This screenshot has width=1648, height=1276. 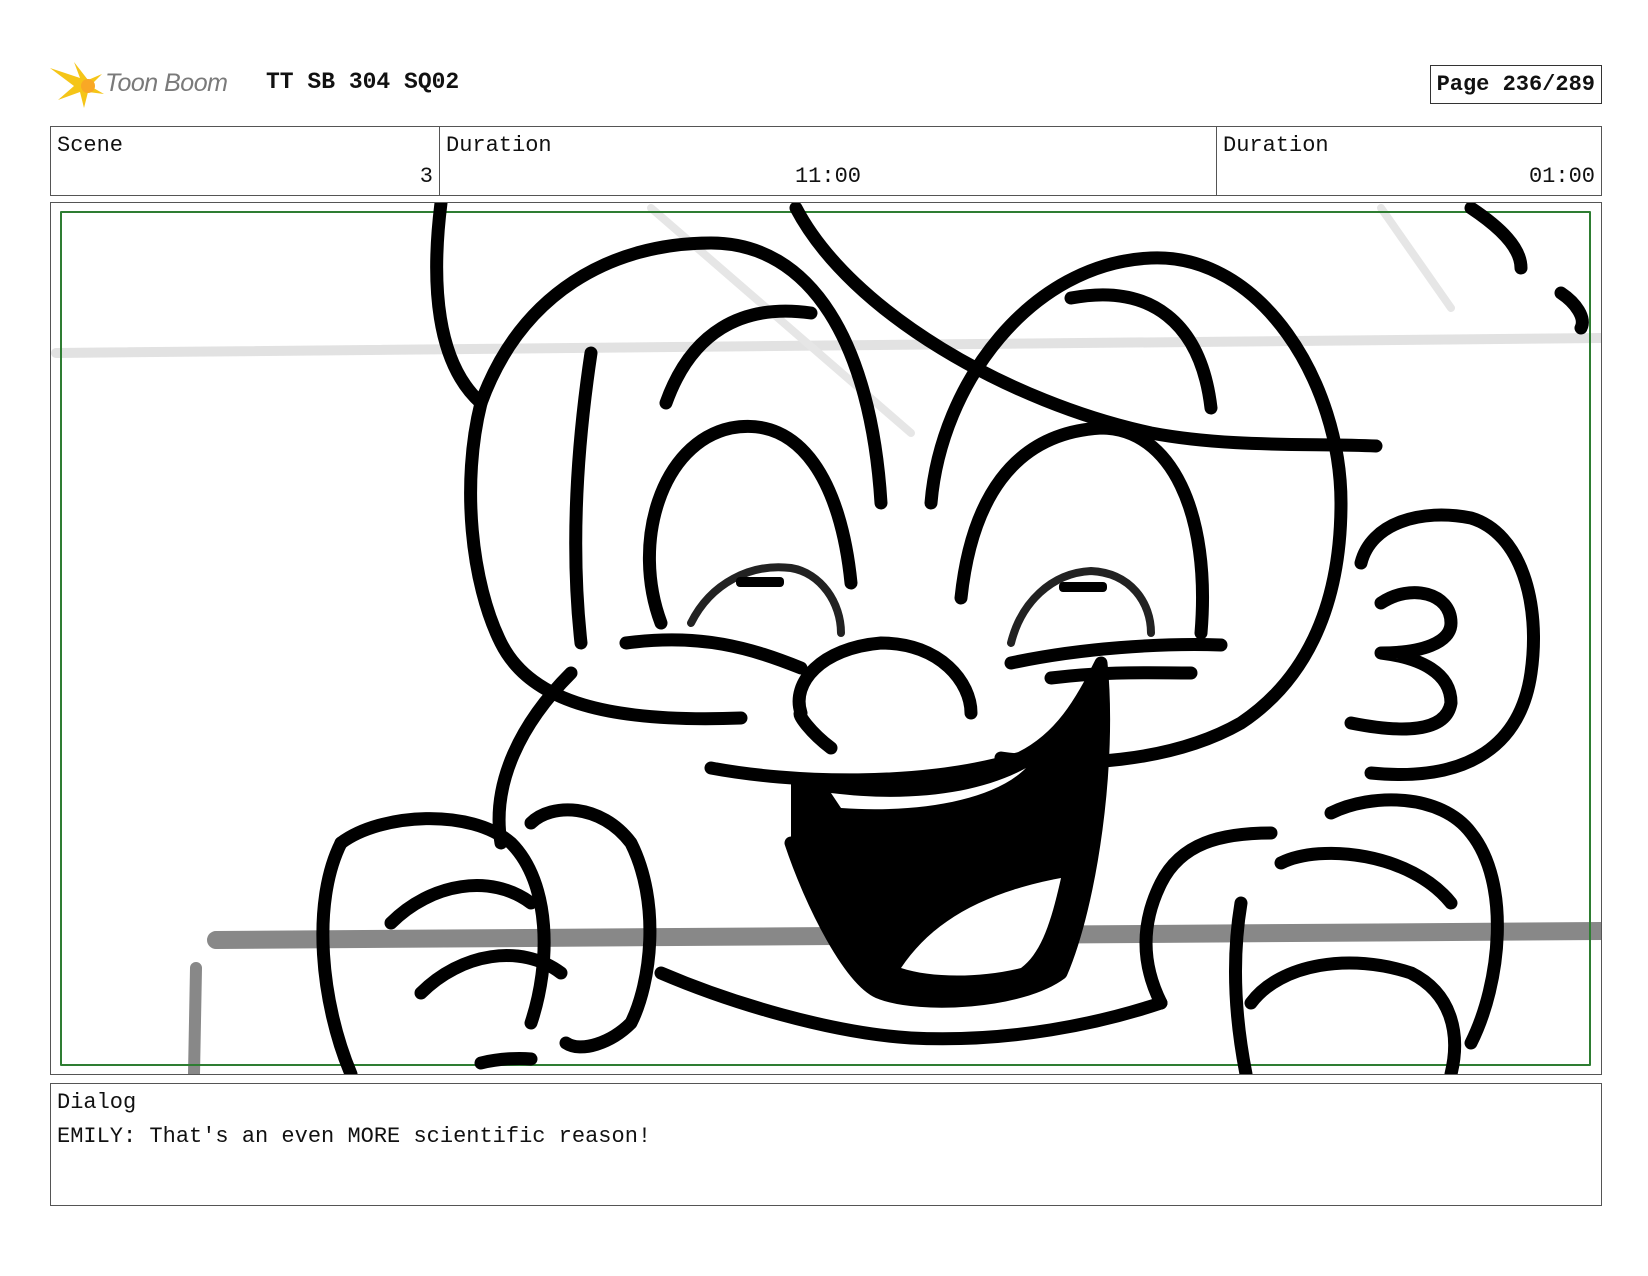 What do you see at coordinates (97, 1102) in the screenshot?
I see `dialog-label: Dialog` at bounding box center [97, 1102].